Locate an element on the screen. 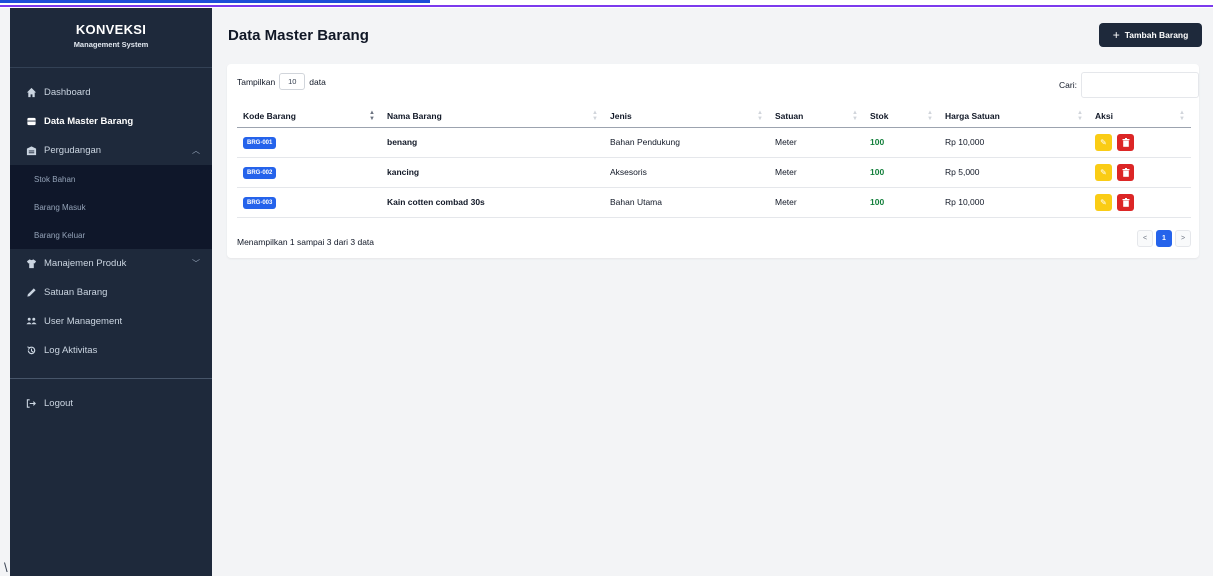 The height and width of the screenshot is (576, 1213). cell-jenis: Bahan Utama is located at coordinates (686, 202).